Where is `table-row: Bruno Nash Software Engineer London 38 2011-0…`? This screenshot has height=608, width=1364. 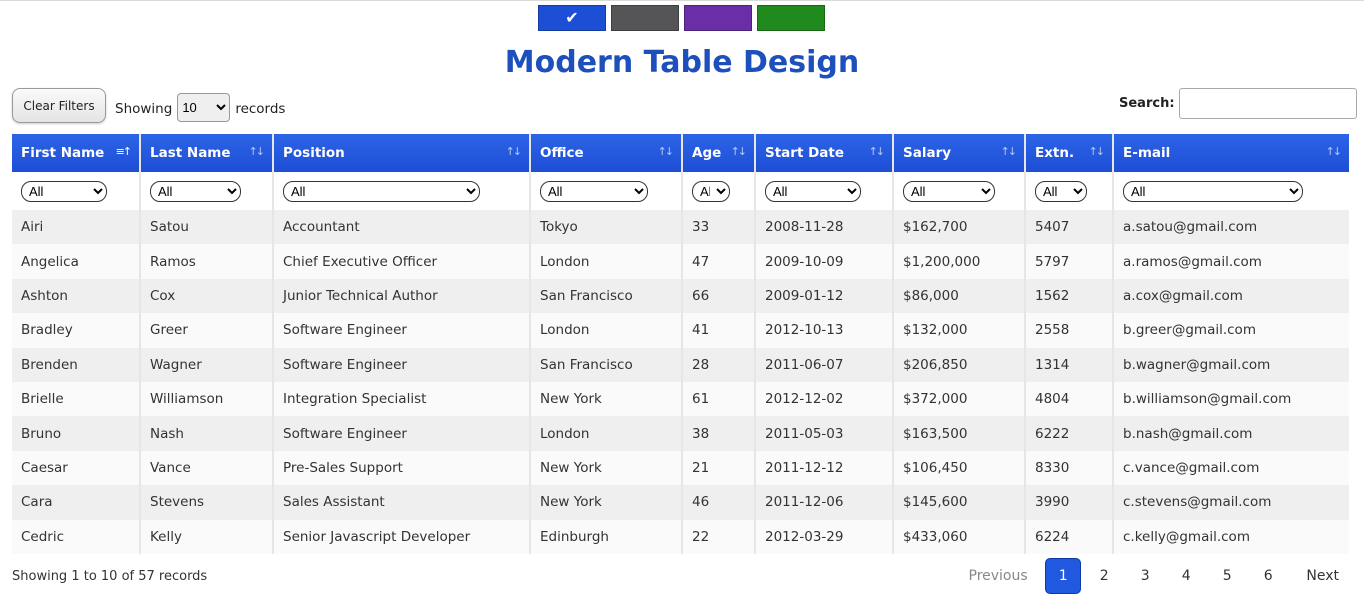 table-row: Bruno Nash Software Engineer London 38 2011-0… is located at coordinates (680, 433).